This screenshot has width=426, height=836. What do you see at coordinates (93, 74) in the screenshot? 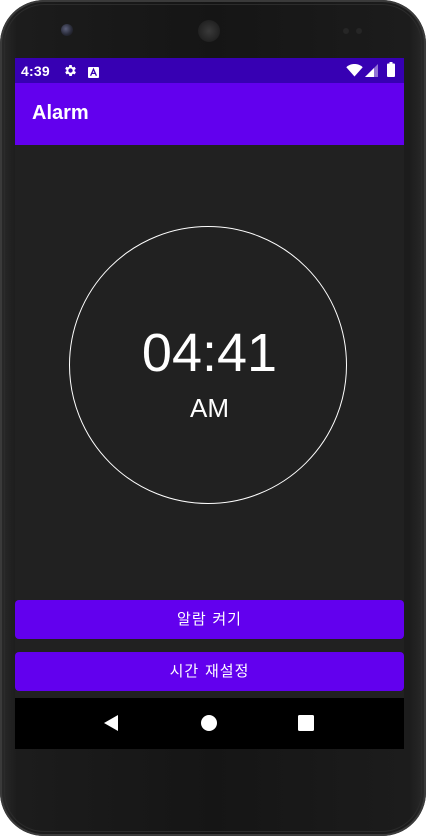
I see `a-badge-icon` at bounding box center [93, 74].